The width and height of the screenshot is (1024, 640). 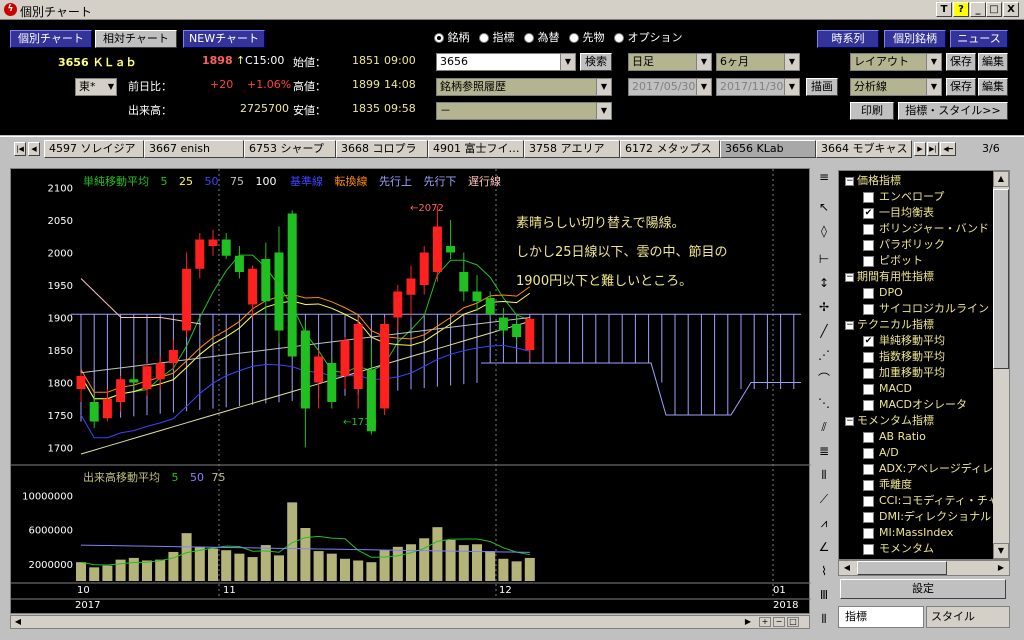 I want to click on radio-futures, so click(x=574, y=38).